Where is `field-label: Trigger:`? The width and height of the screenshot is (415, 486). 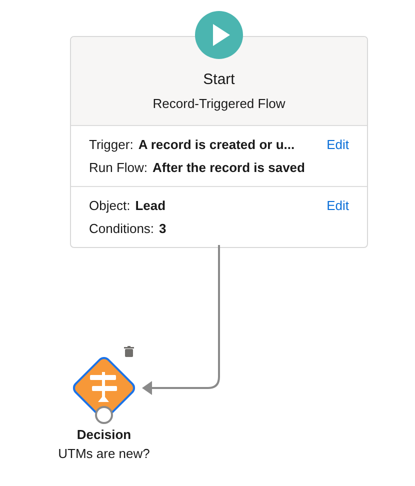 field-label: Trigger: is located at coordinates (111, 145).